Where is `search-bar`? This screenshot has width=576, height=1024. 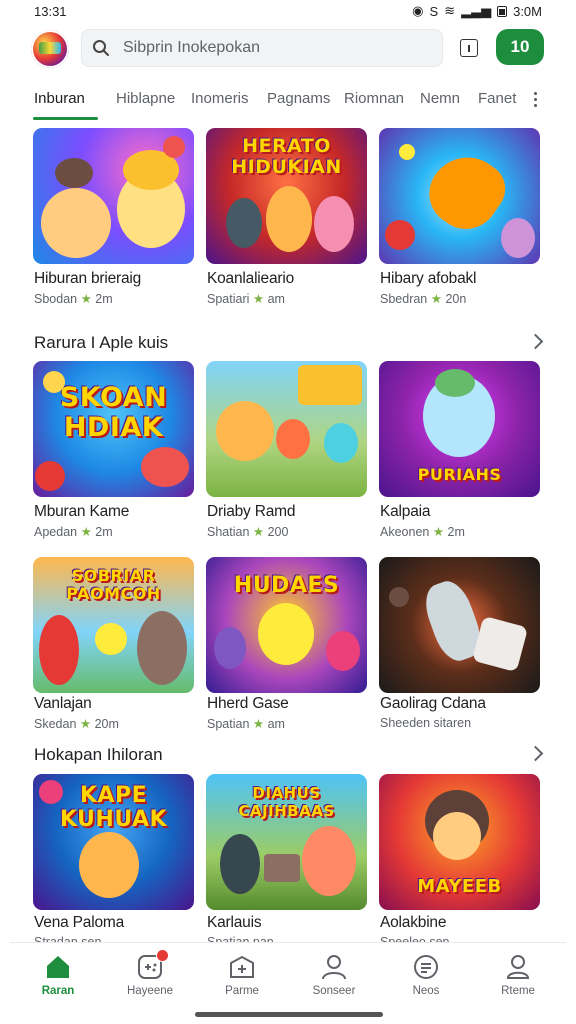 search-bar is located at coordinates (262, 48).